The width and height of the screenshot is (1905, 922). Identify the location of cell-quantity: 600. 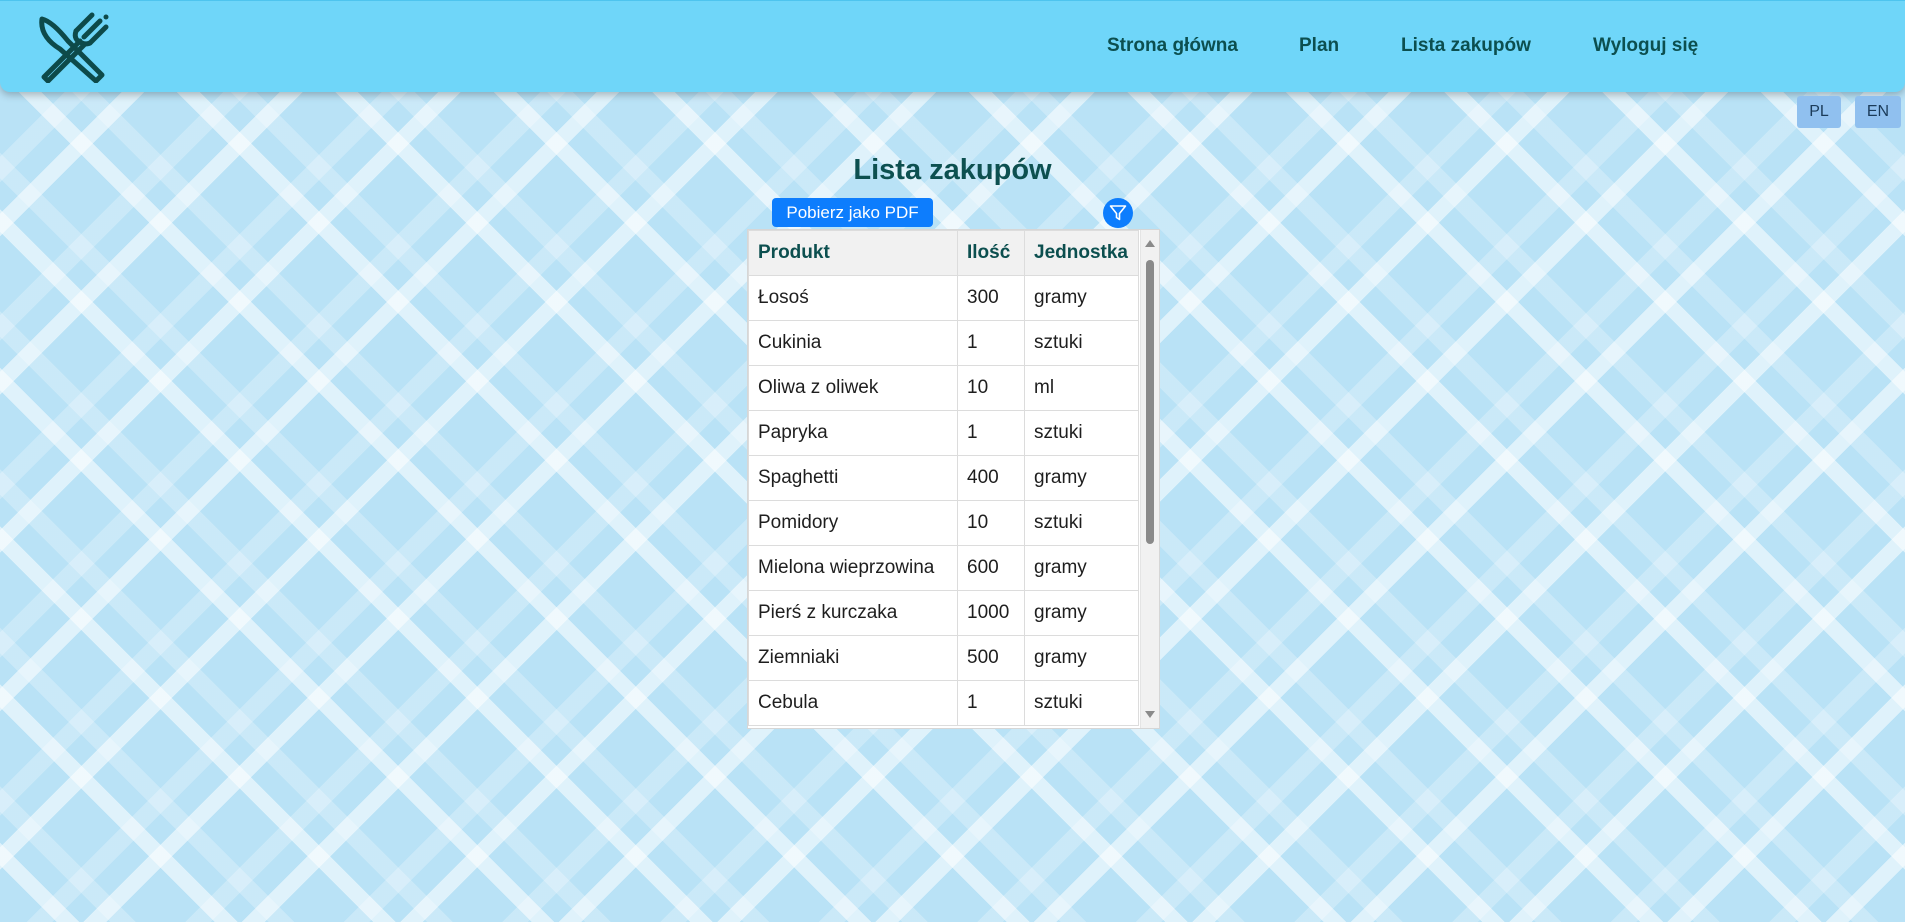
(991, 568).